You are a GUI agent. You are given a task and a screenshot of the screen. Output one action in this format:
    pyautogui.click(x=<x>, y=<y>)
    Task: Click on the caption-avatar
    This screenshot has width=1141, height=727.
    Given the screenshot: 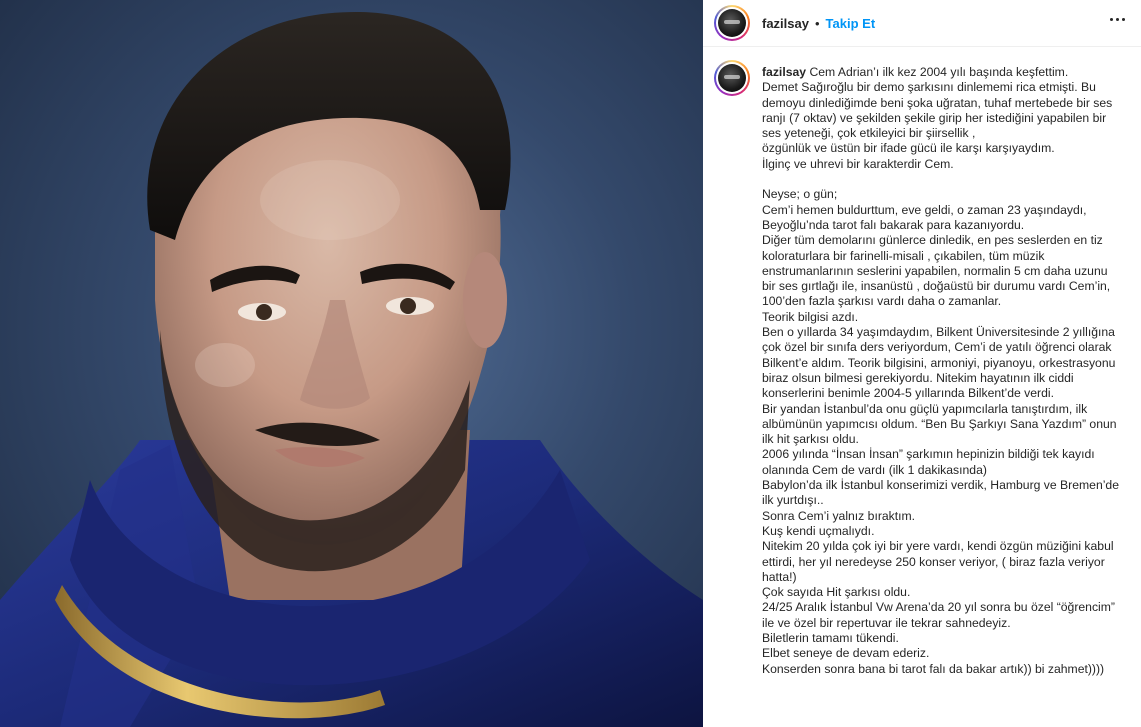 What is the action you would take?
    pyautogui.click(x=732, y=78)
    